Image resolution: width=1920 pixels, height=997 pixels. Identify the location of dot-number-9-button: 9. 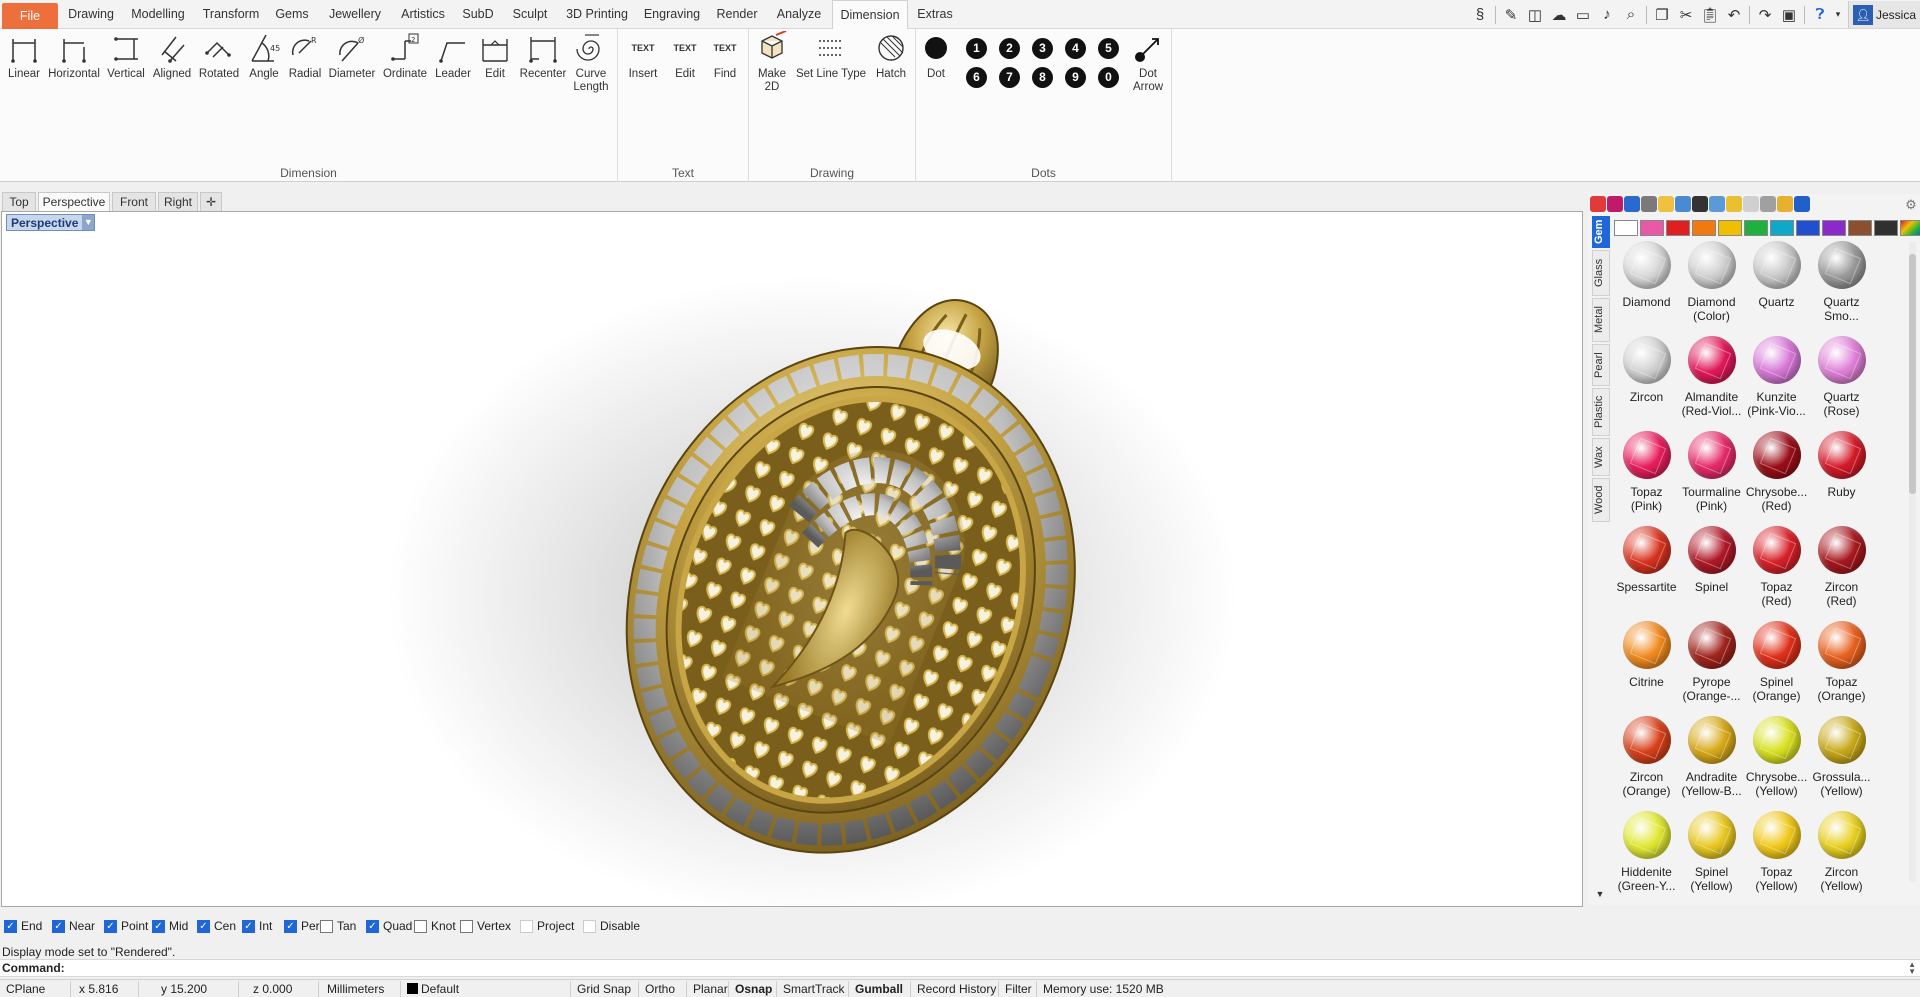
(1075, 77).